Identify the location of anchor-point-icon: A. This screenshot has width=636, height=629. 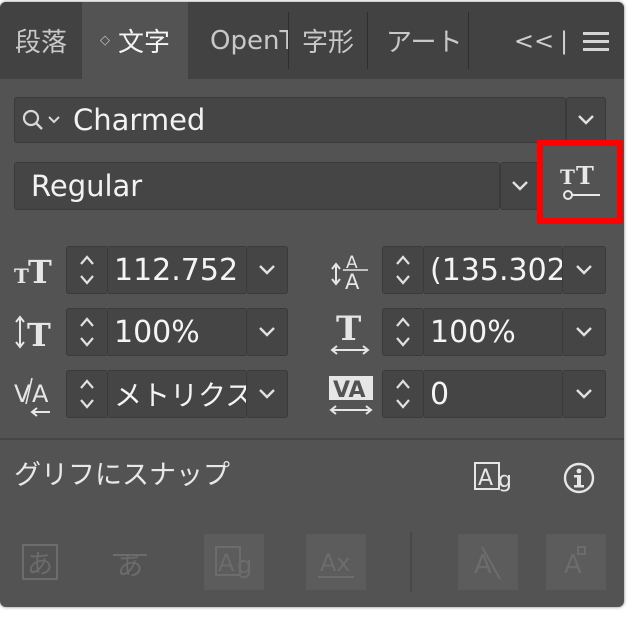
(575, 563).